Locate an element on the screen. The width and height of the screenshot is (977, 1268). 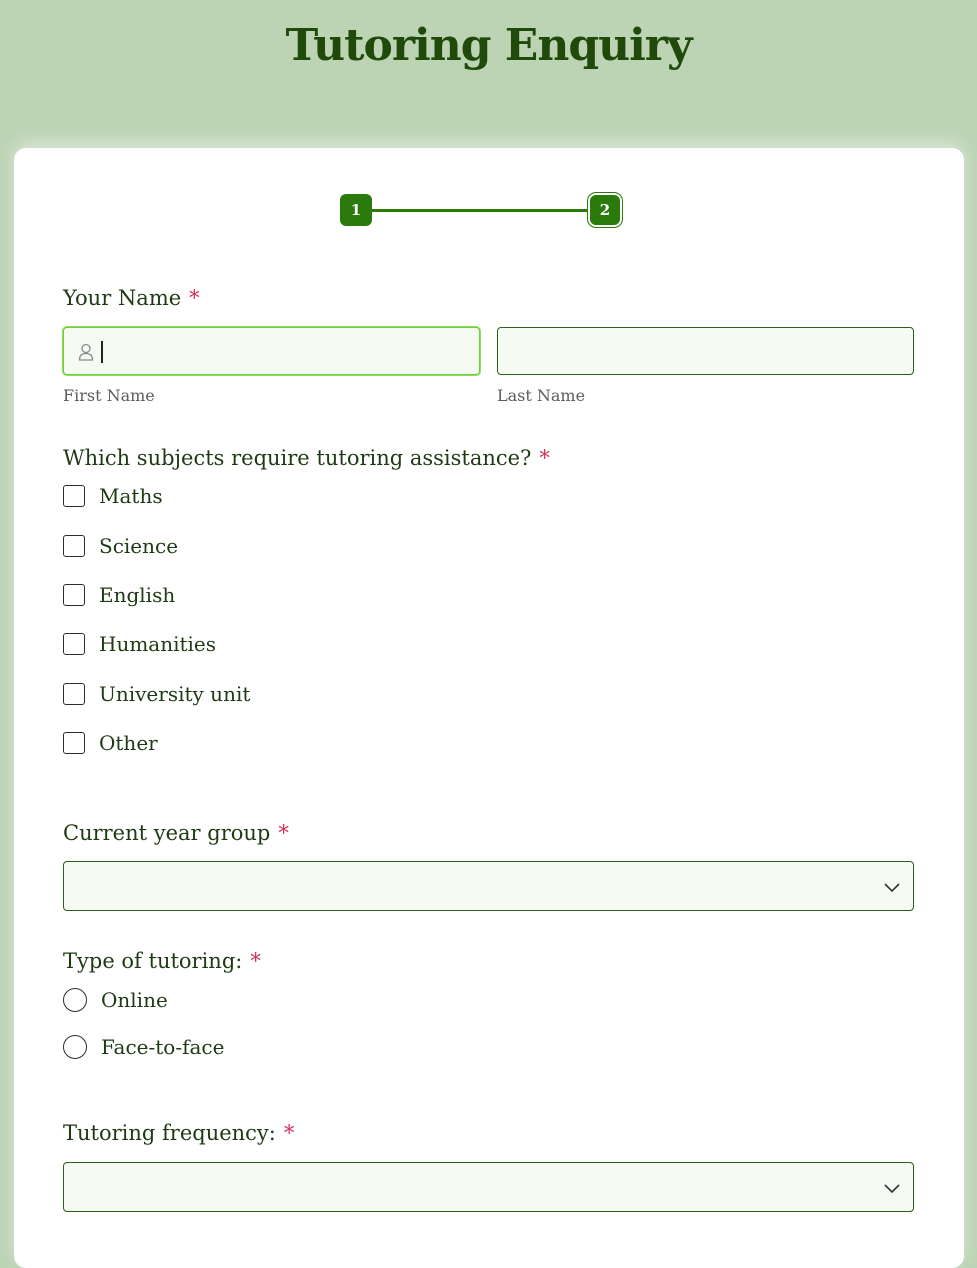
stepper-connector is located at coordinates (481, 210).